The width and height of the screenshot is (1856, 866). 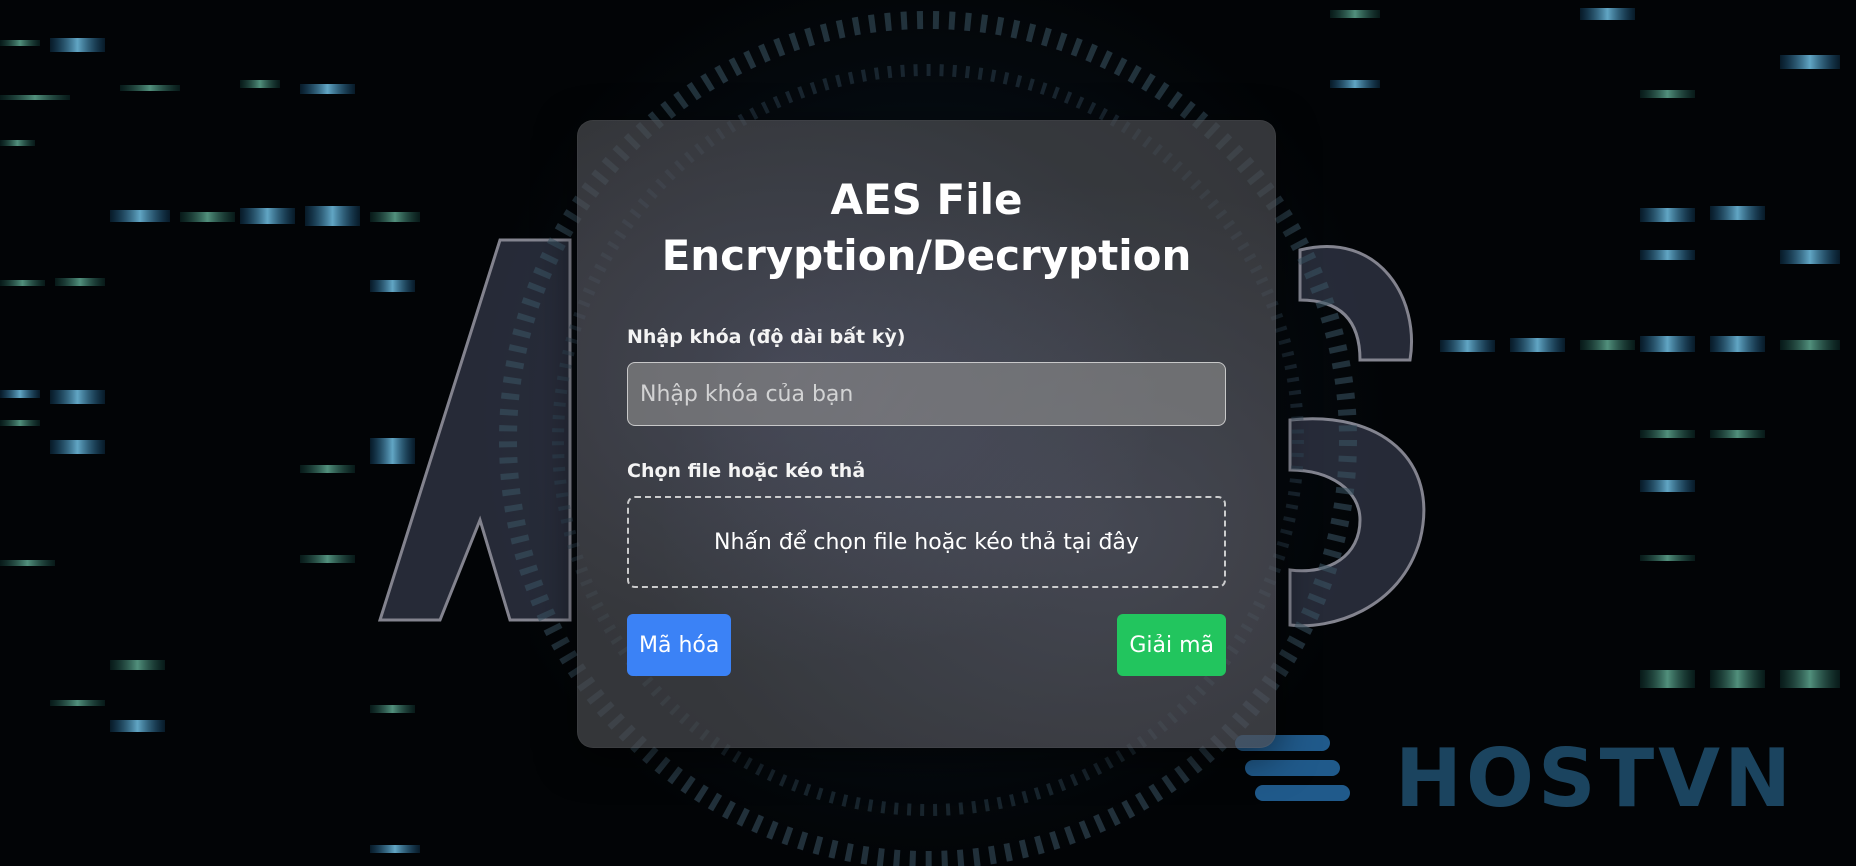 I want to click on encrypt-button: Mã hóa, so click(x=679, y=645).